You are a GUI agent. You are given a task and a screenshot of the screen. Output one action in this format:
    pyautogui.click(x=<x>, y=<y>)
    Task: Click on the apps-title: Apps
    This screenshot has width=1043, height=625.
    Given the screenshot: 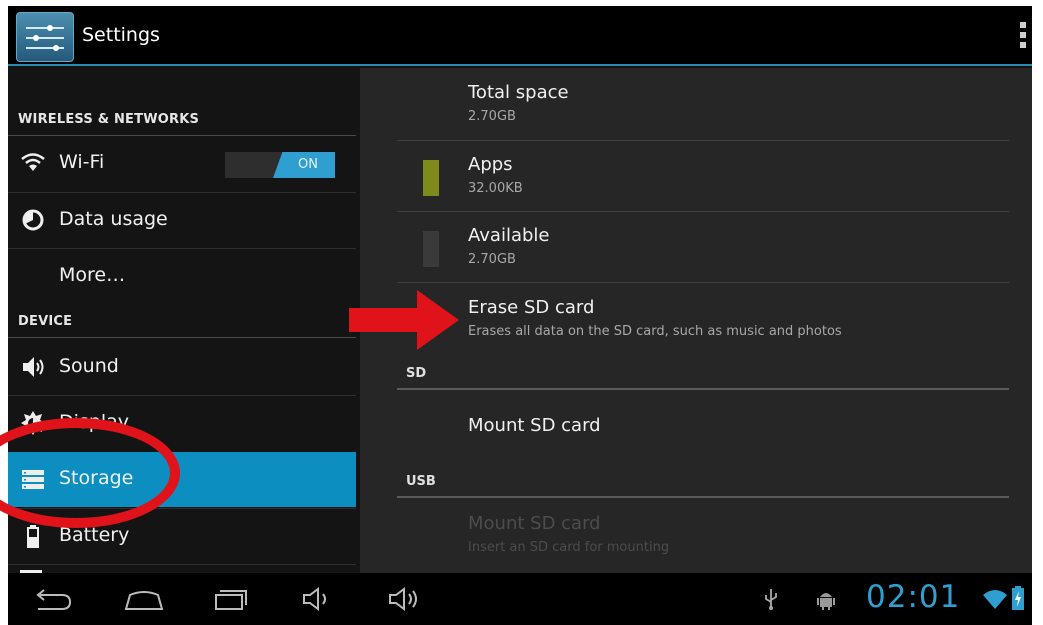 What is the action you would take?
    pyautogui.click(x=490, y=164)
    